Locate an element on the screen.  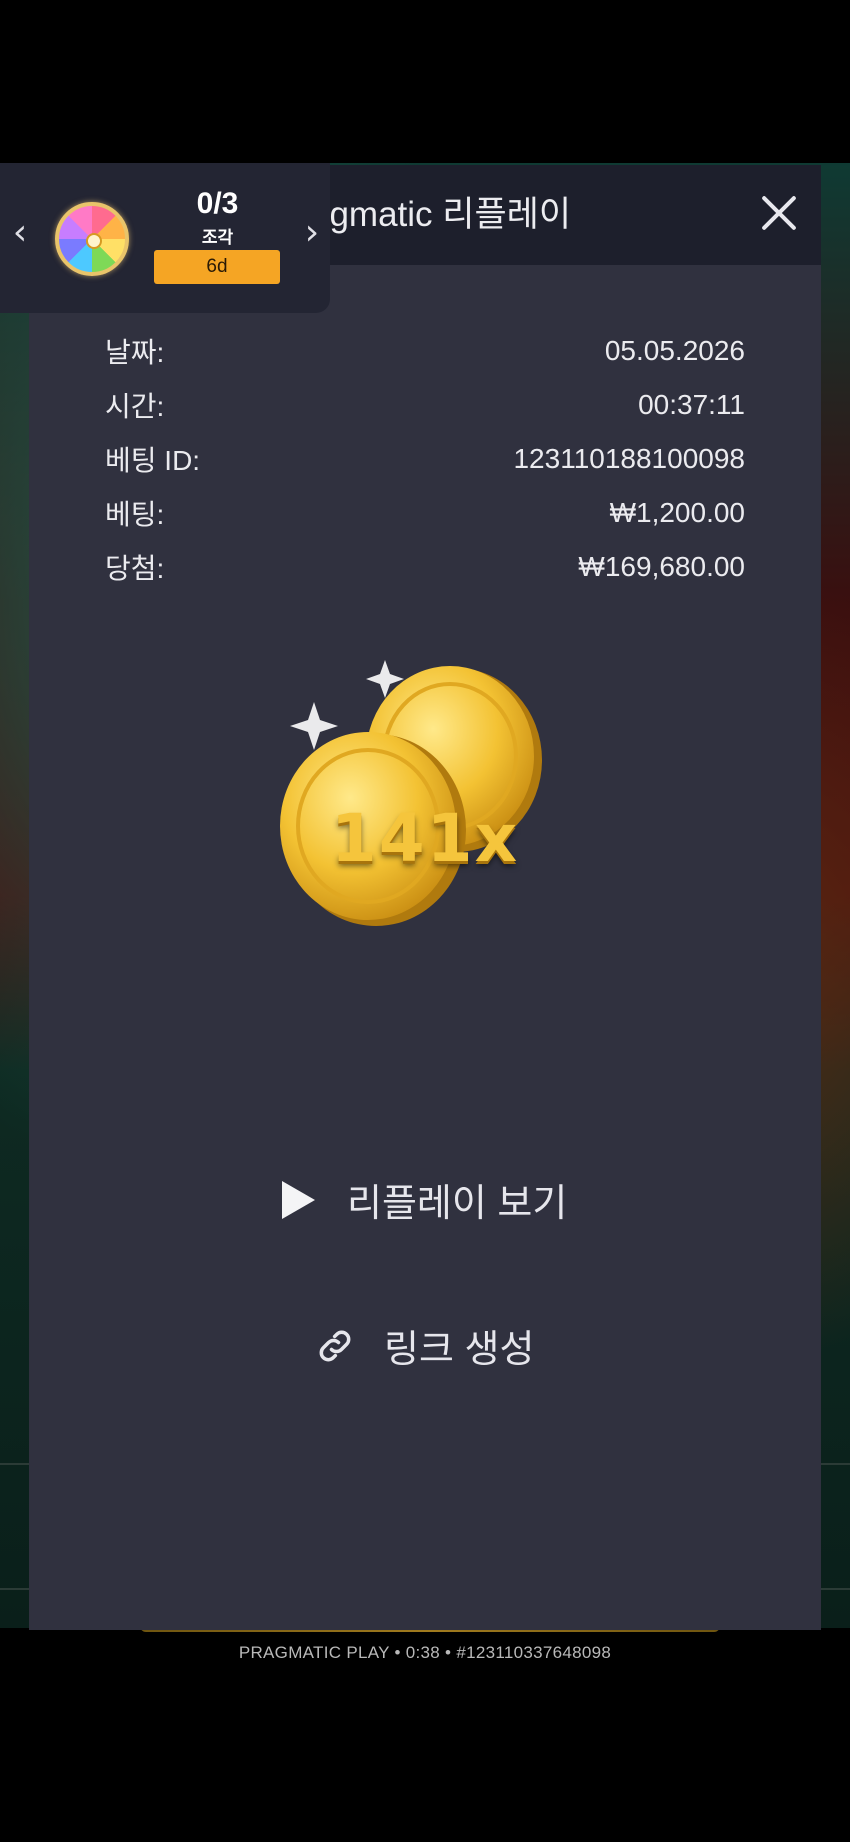
info-value: 123110188100098 is located at coordinates (629, 458).